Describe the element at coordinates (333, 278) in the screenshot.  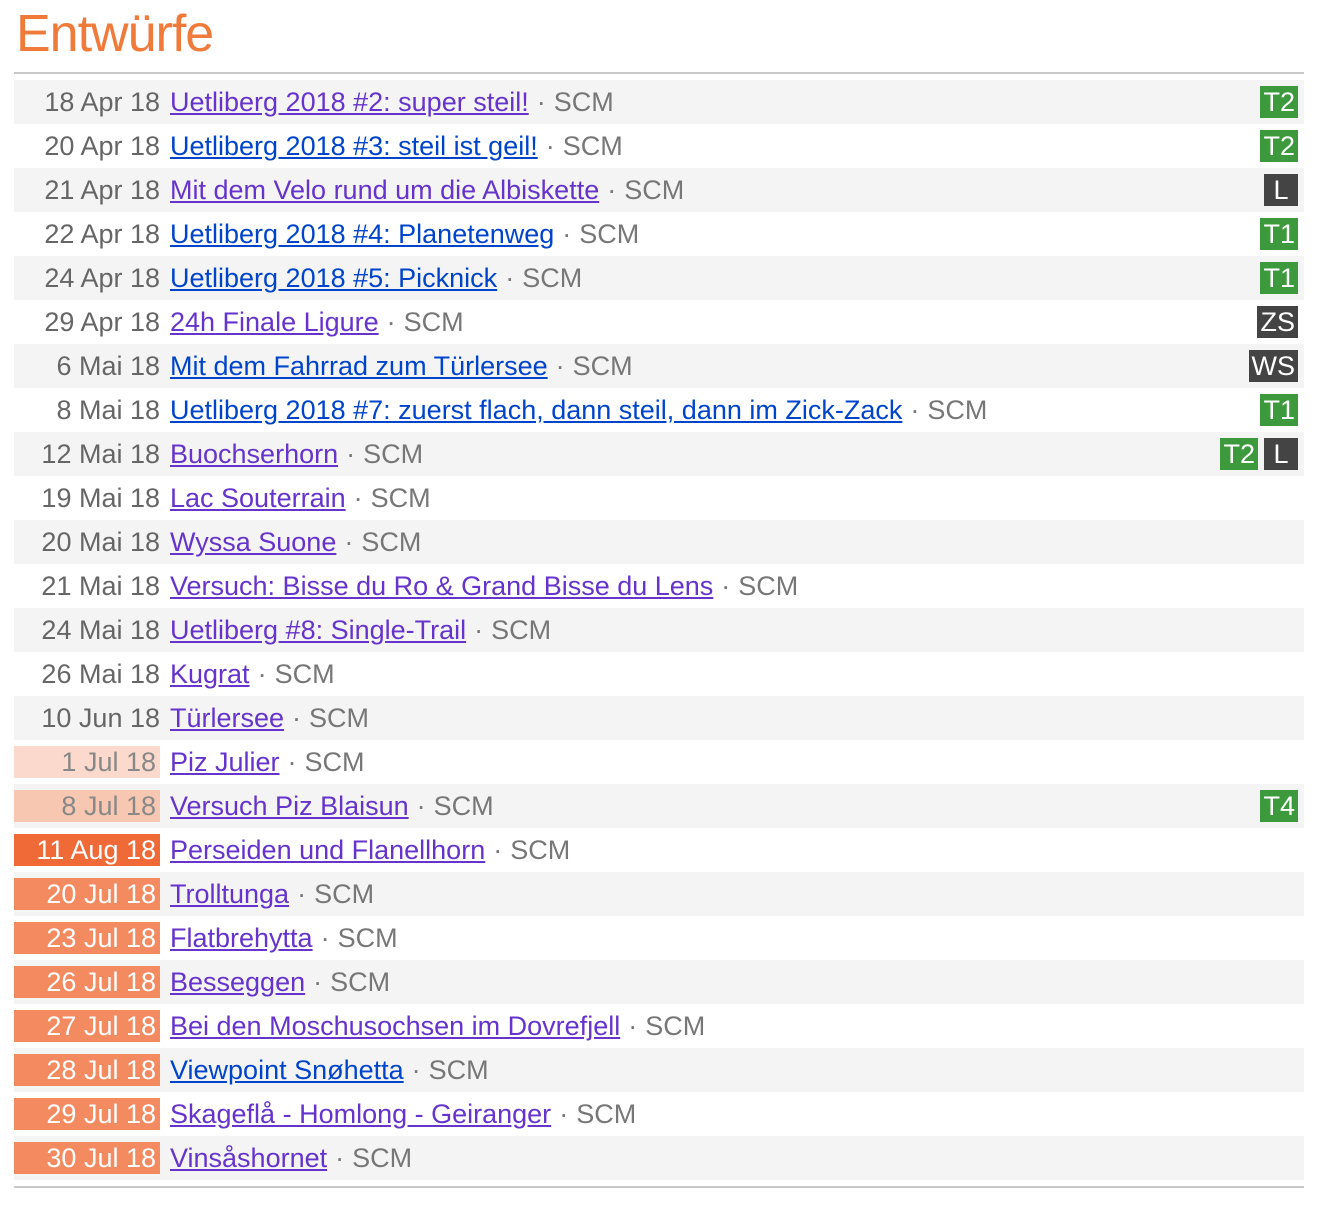
I see `entry-title-link: Uetliberg 2018 #5: Picknick` at that location.